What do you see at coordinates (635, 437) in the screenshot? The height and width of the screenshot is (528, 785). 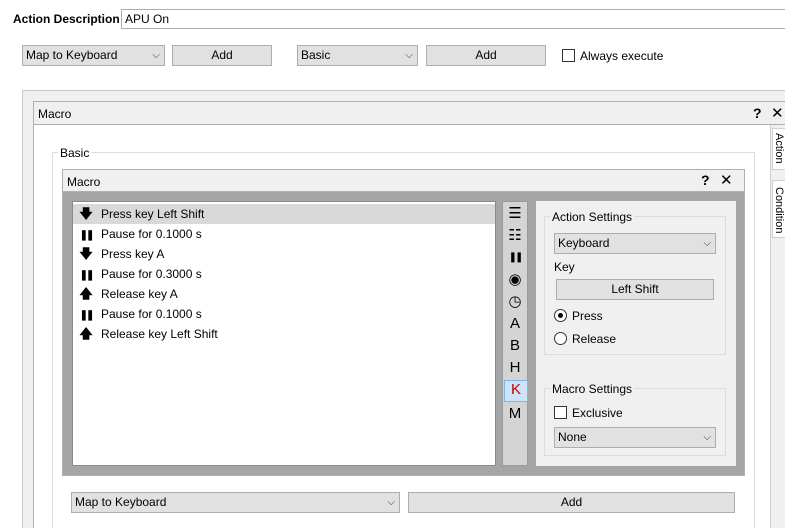 I see `mode-select: None ⌵` at bounding box center [635, 437].